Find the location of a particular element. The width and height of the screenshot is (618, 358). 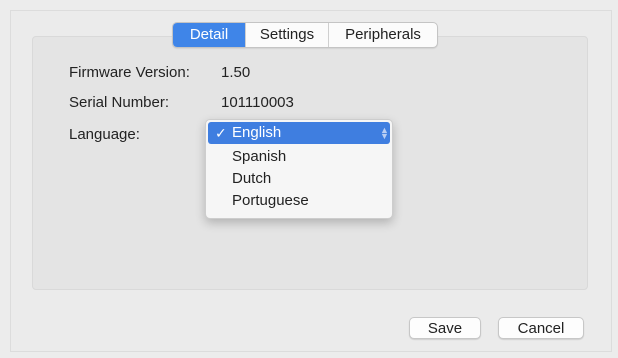

language-option-portuguese: Portuguese is located at coordinates (299, 201).